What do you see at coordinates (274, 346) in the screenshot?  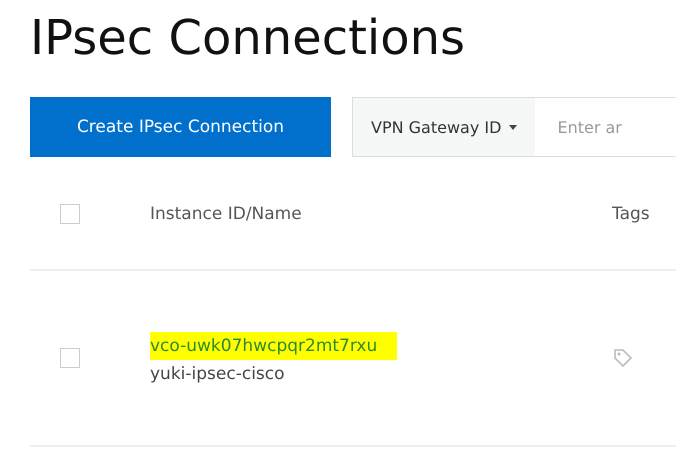 I see `instance-id-link: vco-uwk07hwcpqr2mt7rxu` at bounding box center [274, 346].